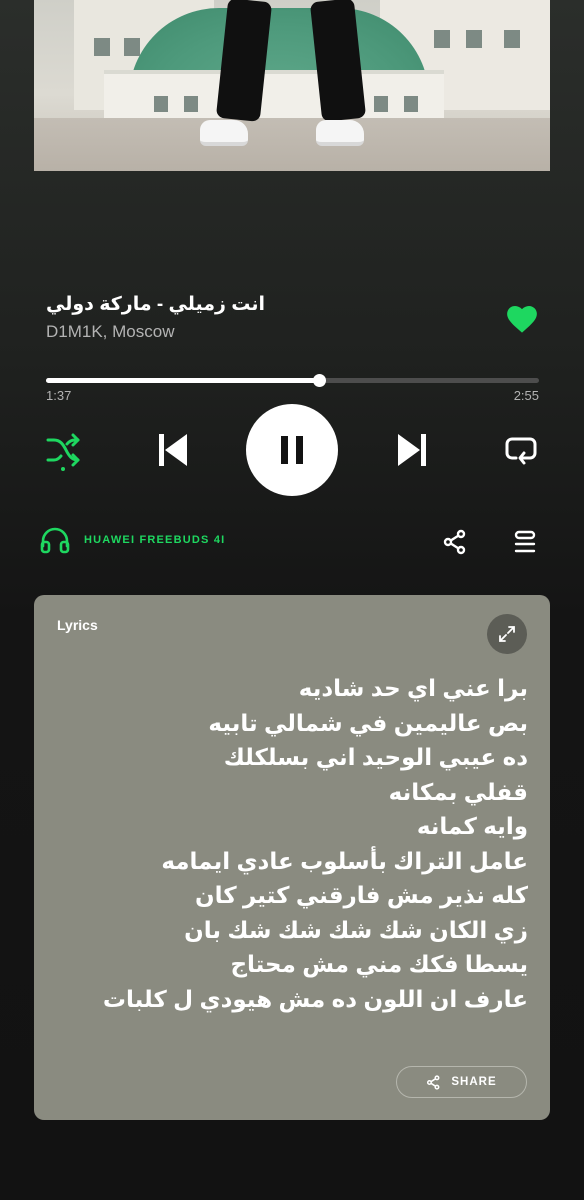 The width and height of the screenshot is (584, 1200). I want to click on queue-icon, so click(525, 542).